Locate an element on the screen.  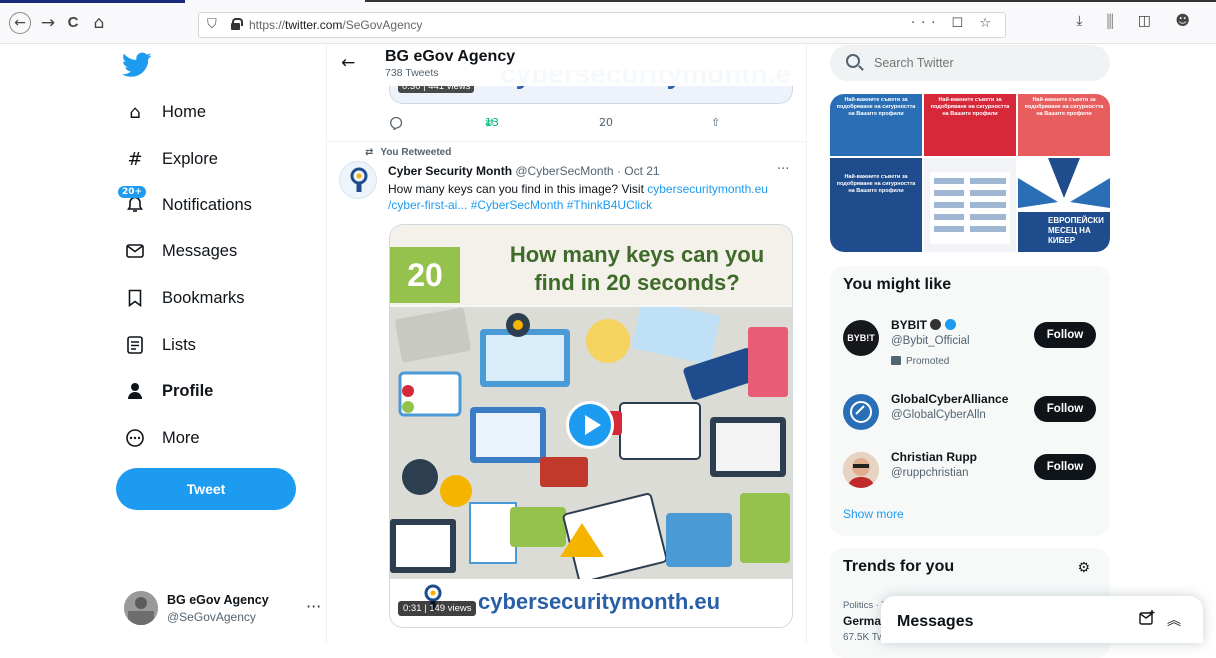
browser-tools-icon: ⤓ ⫼ ◫ ☻ is located at coordinates (1138, 21).